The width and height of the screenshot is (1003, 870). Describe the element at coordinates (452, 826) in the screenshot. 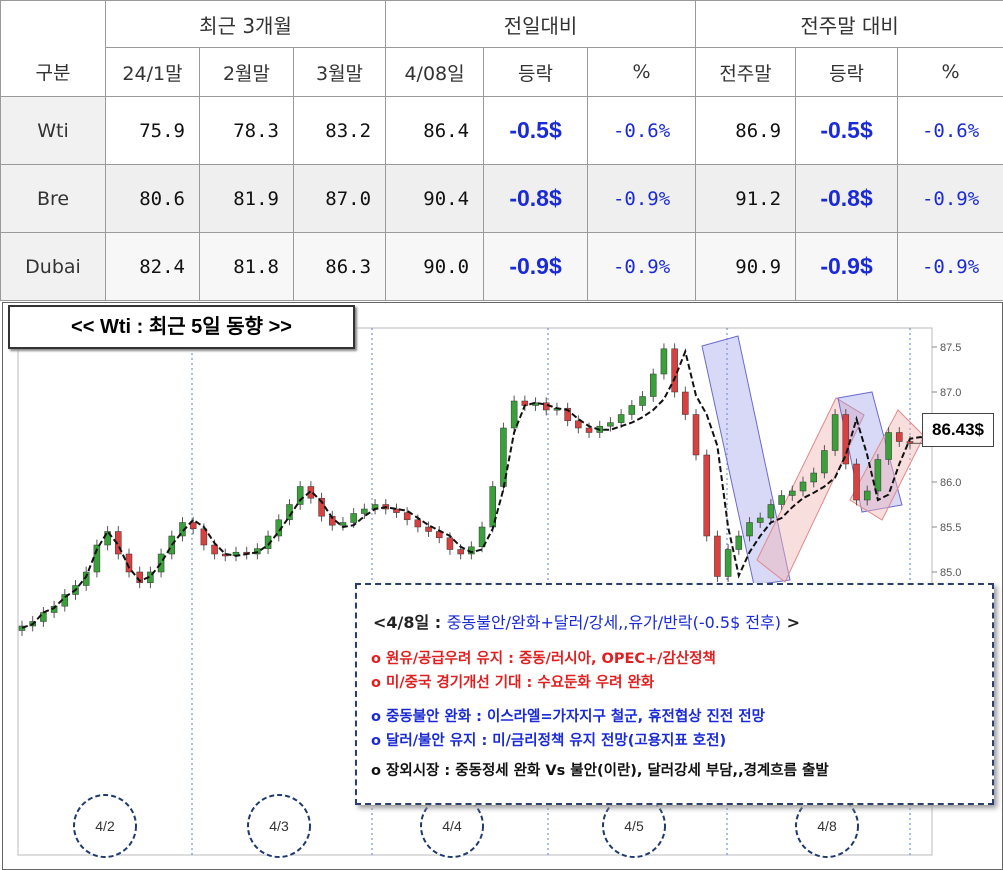

I see `day-label: 4/4` at that location.